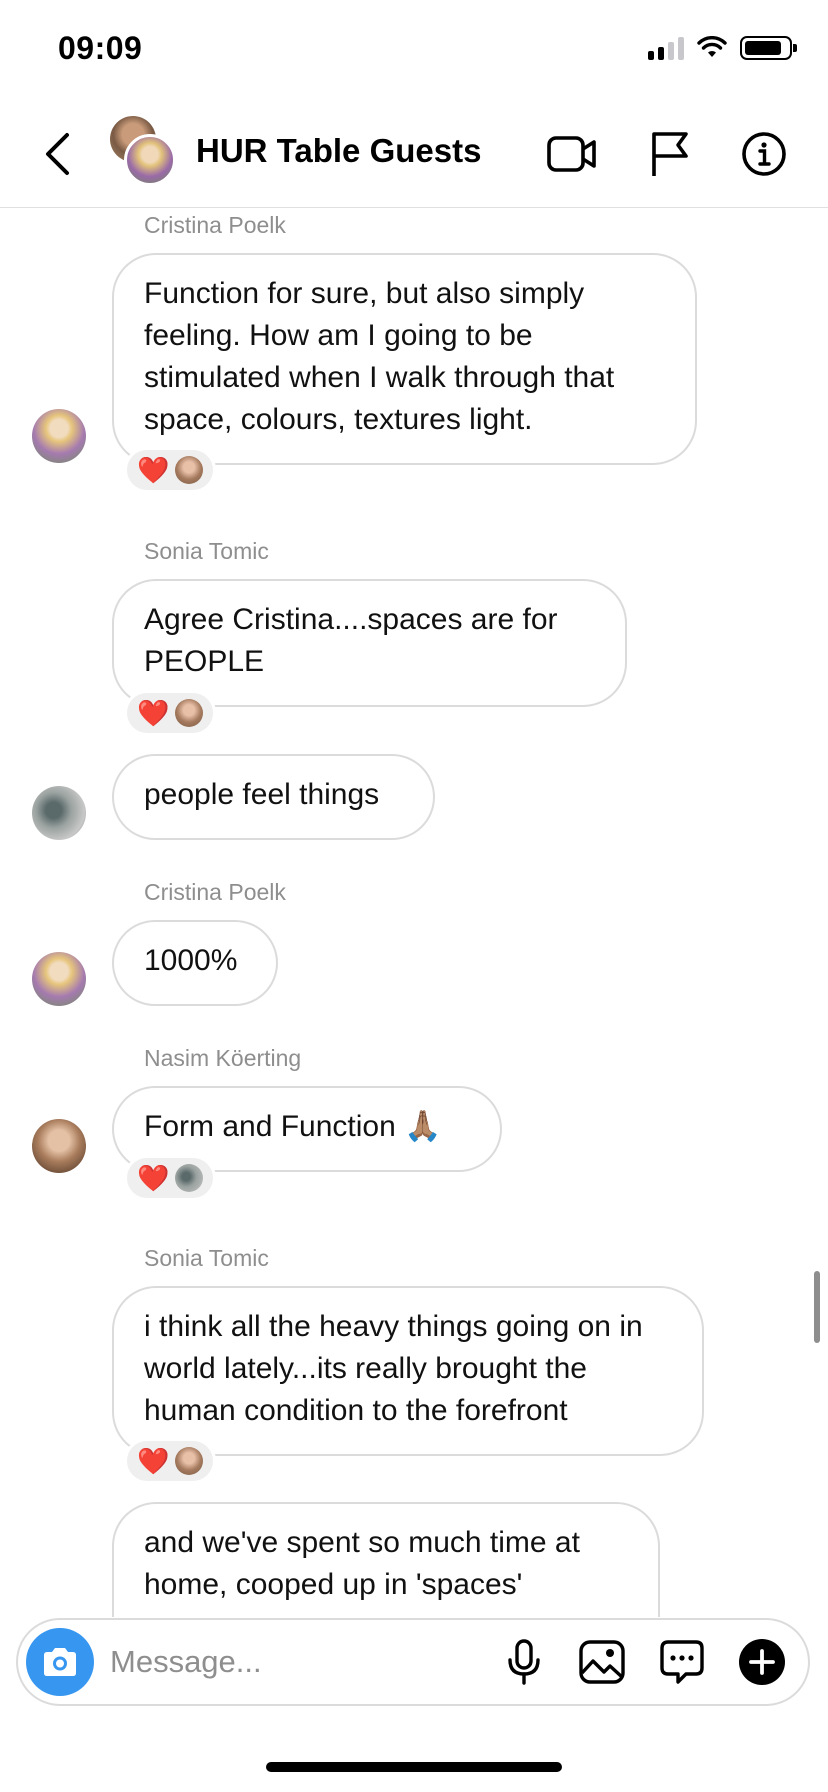 The width and height of the screenshot is (828, 1792). I want to click on info-button, so click(764, 154).